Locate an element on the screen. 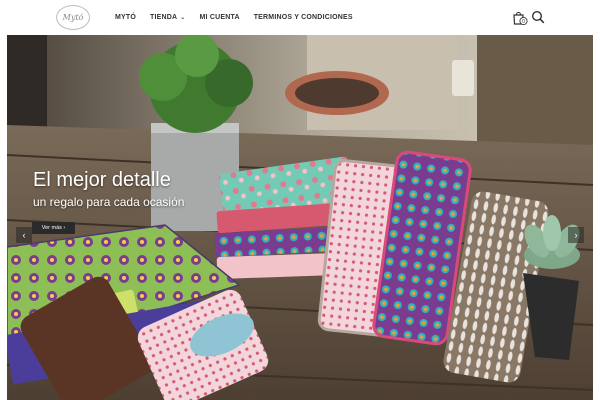 The width and height of the screenshot is (600, 400). hero-subtitle: un regalo para cada ocasión is located at coordinates (109, 202).